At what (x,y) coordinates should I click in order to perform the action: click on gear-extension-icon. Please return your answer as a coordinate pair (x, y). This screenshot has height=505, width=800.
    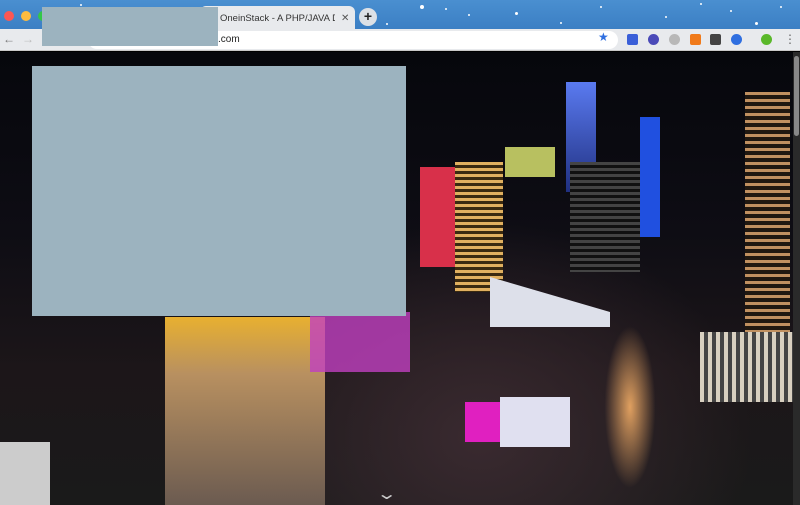
    Looking at the image, I should click on (674, 39).